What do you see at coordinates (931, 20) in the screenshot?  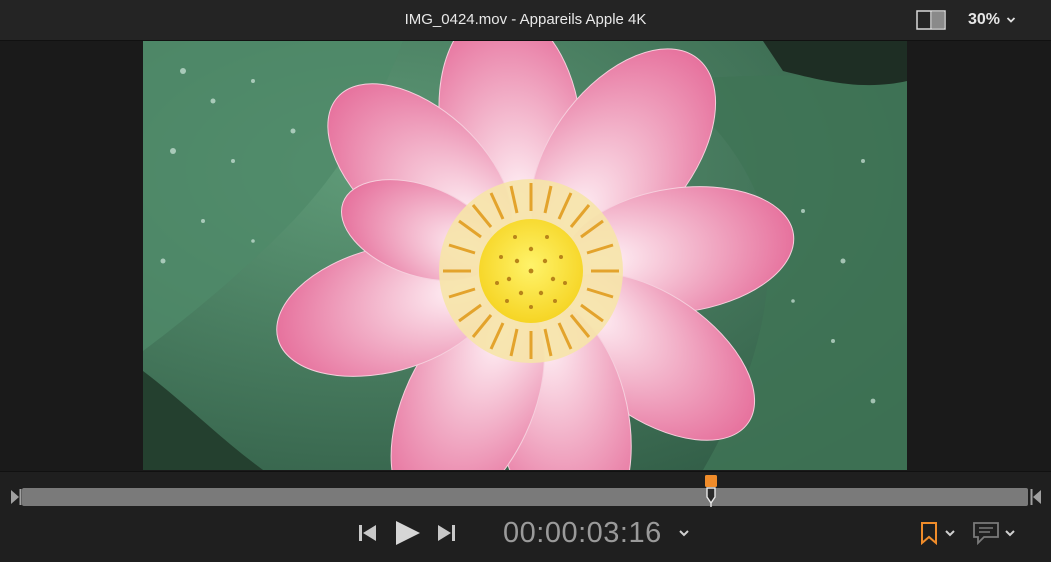 I see `view-toggle-icon` at bounding box center [931, 20].